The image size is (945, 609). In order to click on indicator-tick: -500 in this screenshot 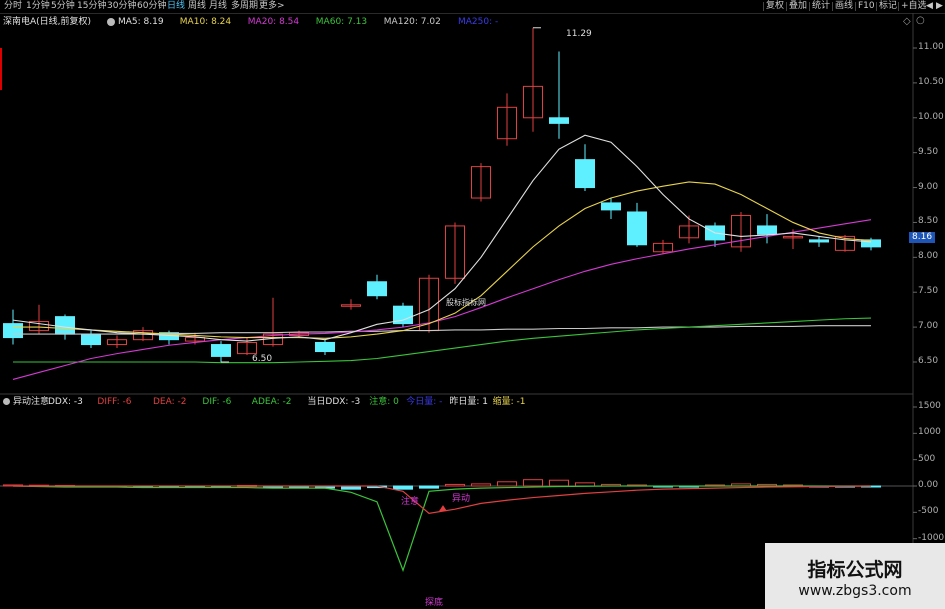, I will do `click(928, 511)`.